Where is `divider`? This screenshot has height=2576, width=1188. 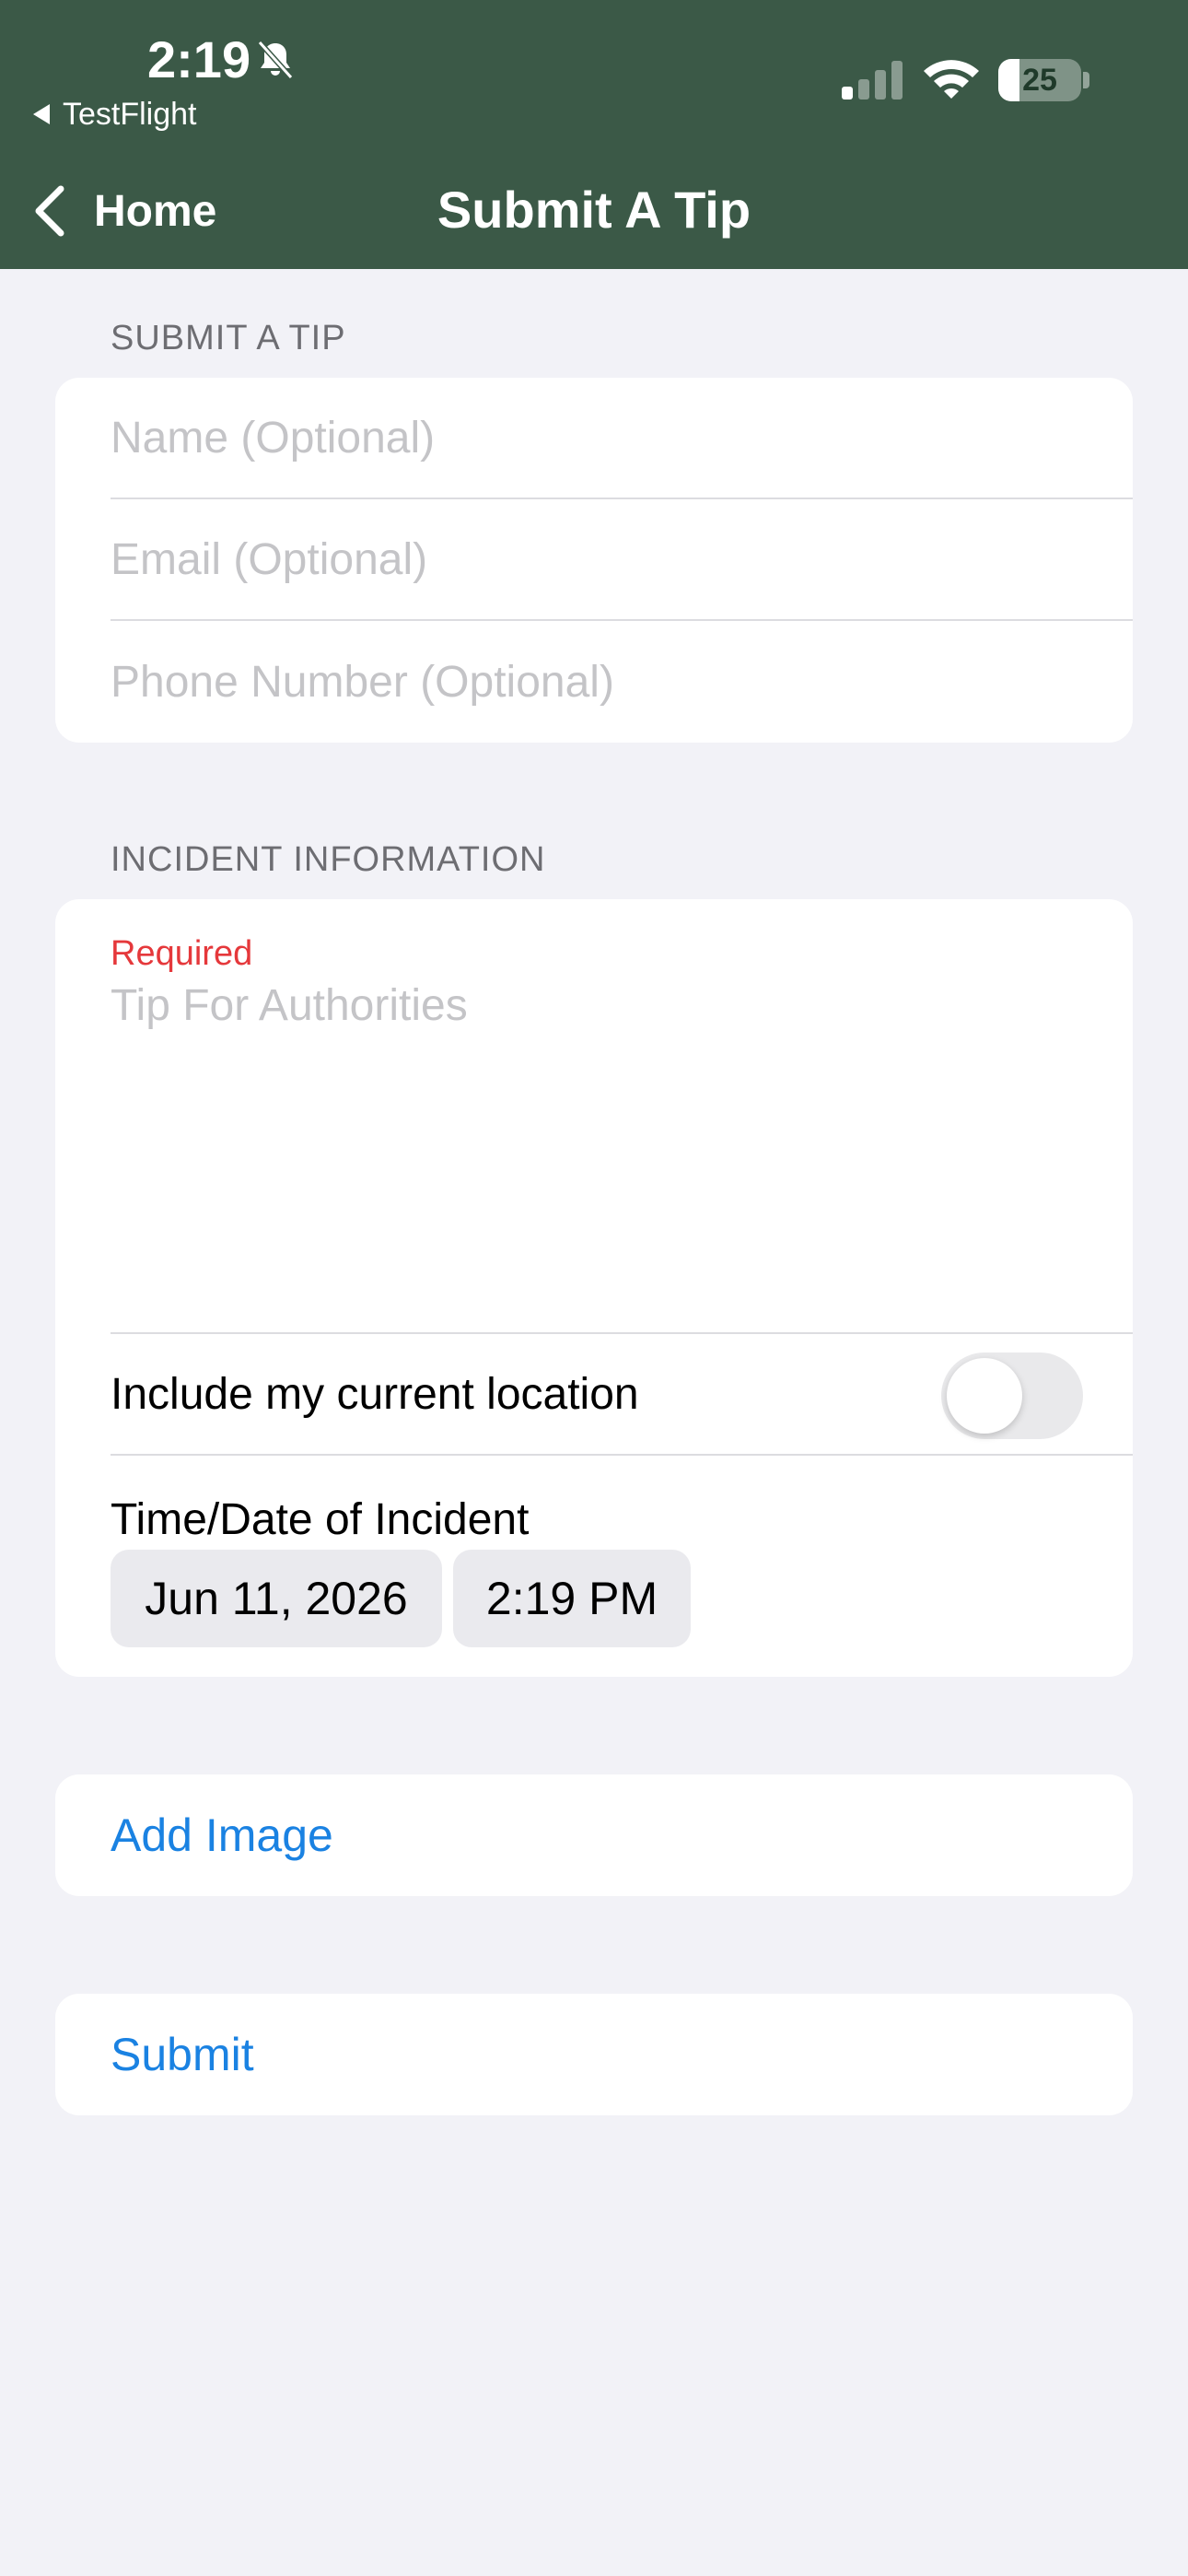 divider is located at coordinates (622, 1455).